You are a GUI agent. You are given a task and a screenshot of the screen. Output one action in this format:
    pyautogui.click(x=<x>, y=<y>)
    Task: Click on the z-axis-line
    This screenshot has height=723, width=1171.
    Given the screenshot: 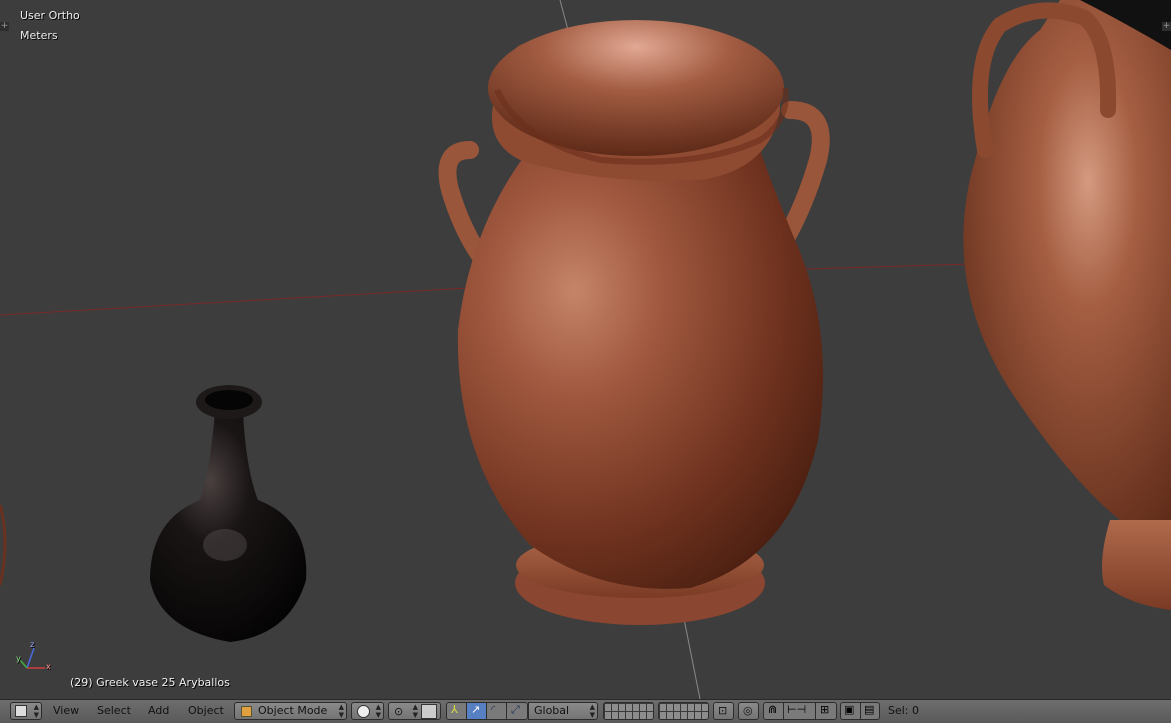 What is the action you would take?
    pyautogui.click(x=564, y=15)
    